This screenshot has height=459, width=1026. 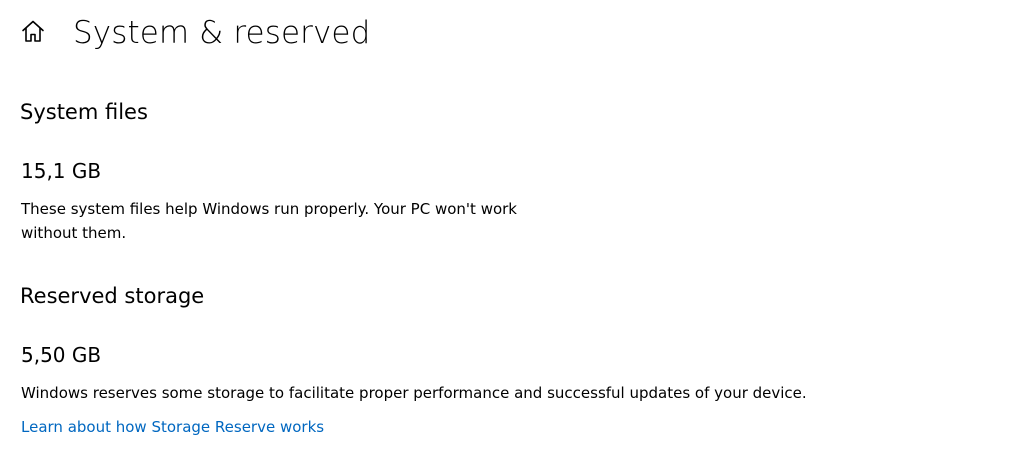 I want to click on page-title: System & reserved, so click(x=222, y=33).